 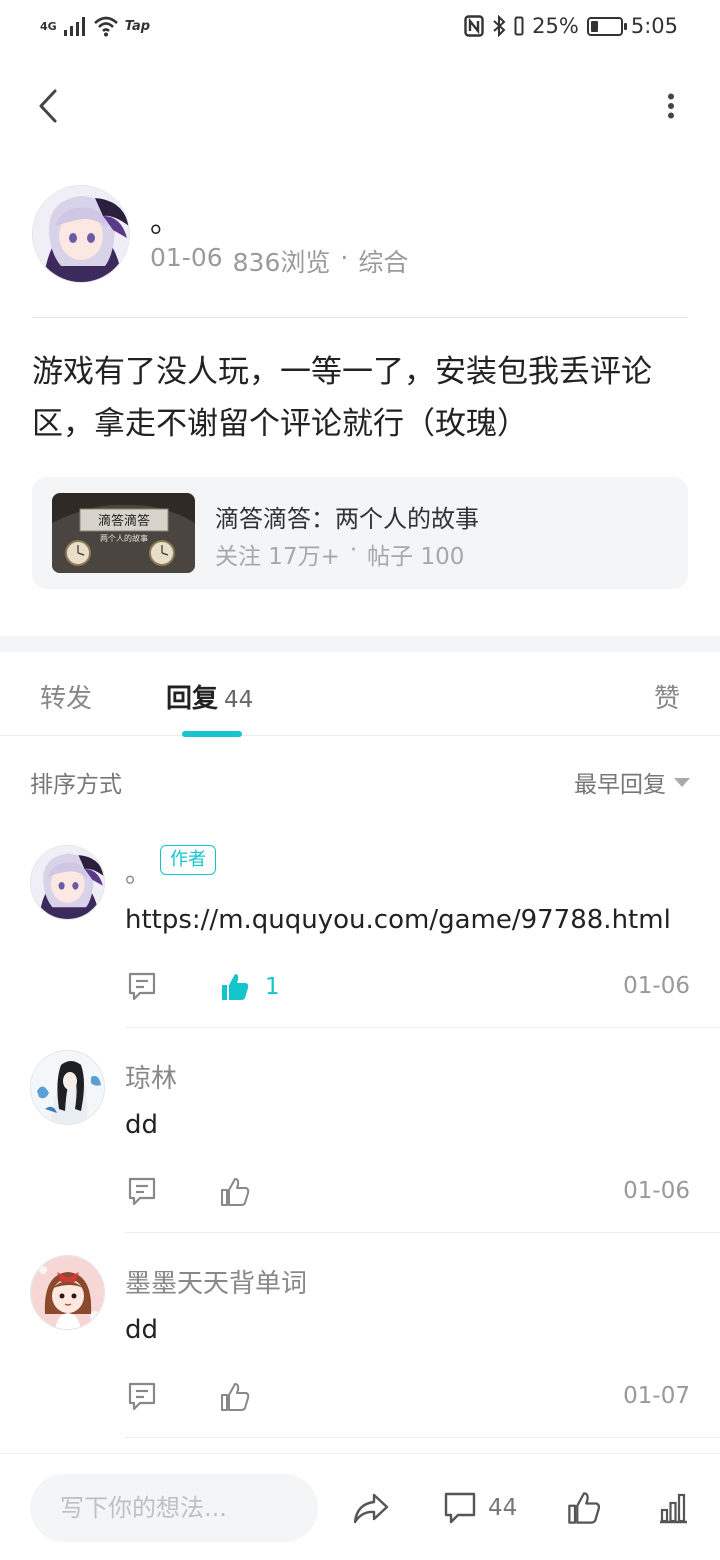 What do you see at coordinates (347, 519) in the screenshot?
I see `game-title: 滴答滴答：两个人的故事` at bounding box center [347, 519].